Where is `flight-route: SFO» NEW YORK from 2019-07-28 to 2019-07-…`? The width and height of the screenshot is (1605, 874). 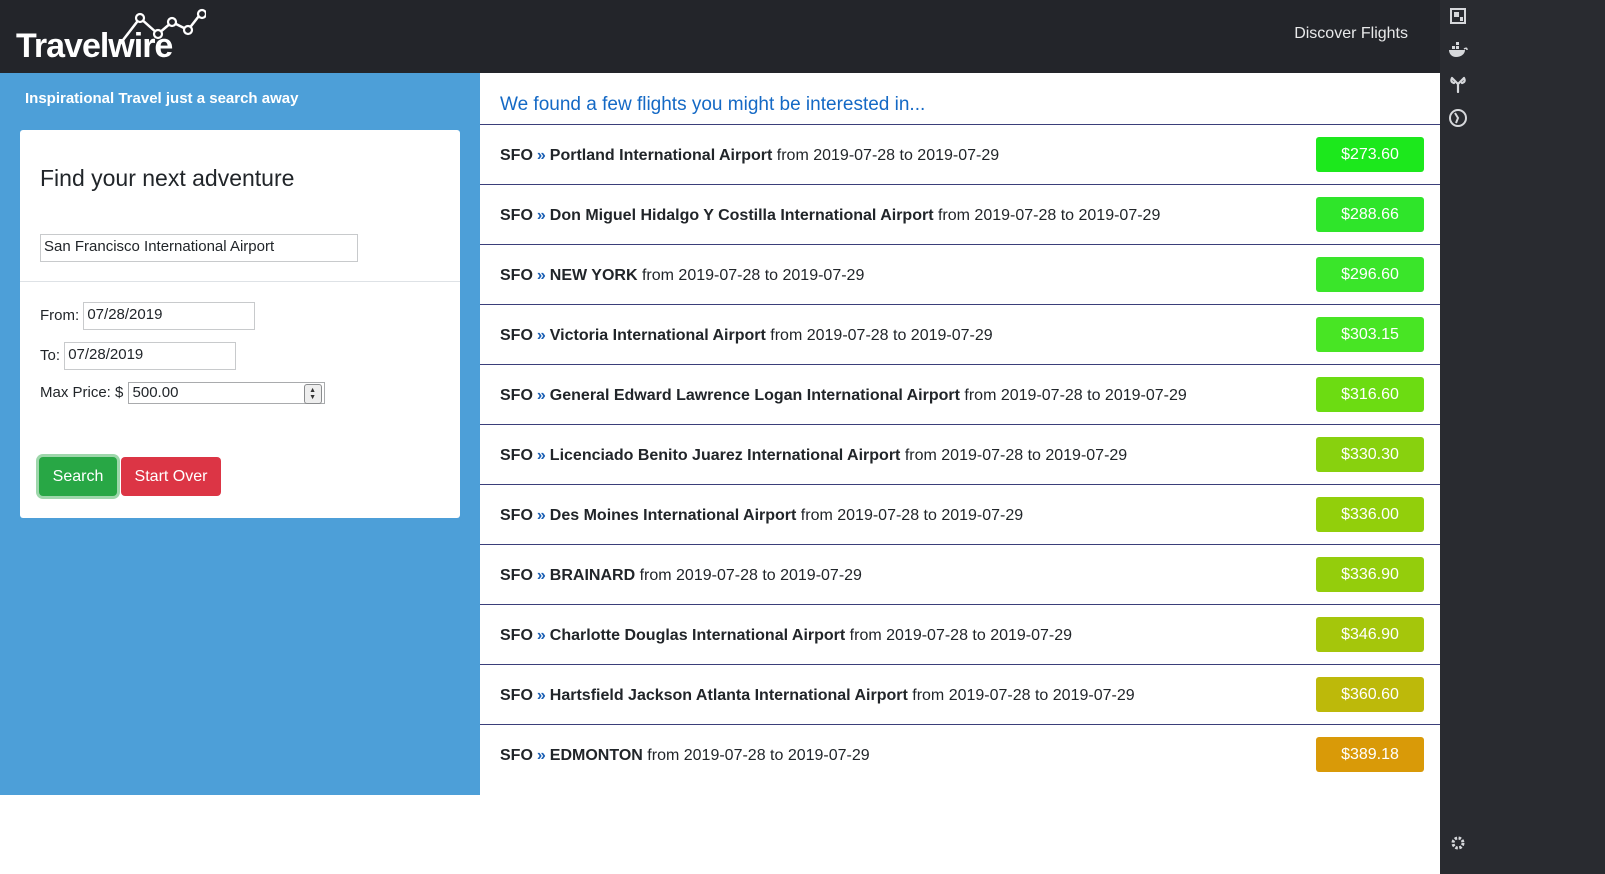
flight-route: SFO» NEW YORK from 2019-07-28 to 2019-07-… is located at coordinates (682, 276).